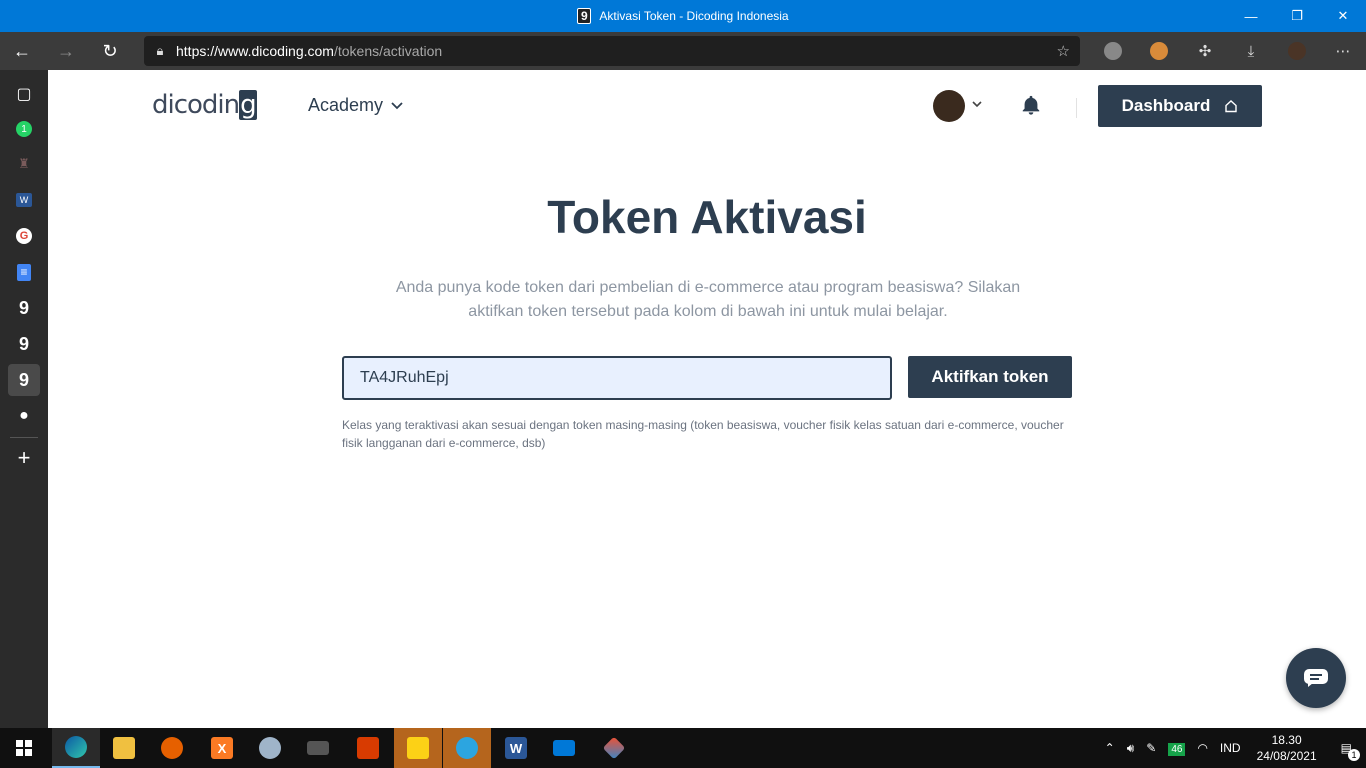  I want to click on clock: 18.30 24/08/2021, so click(1287, 748).